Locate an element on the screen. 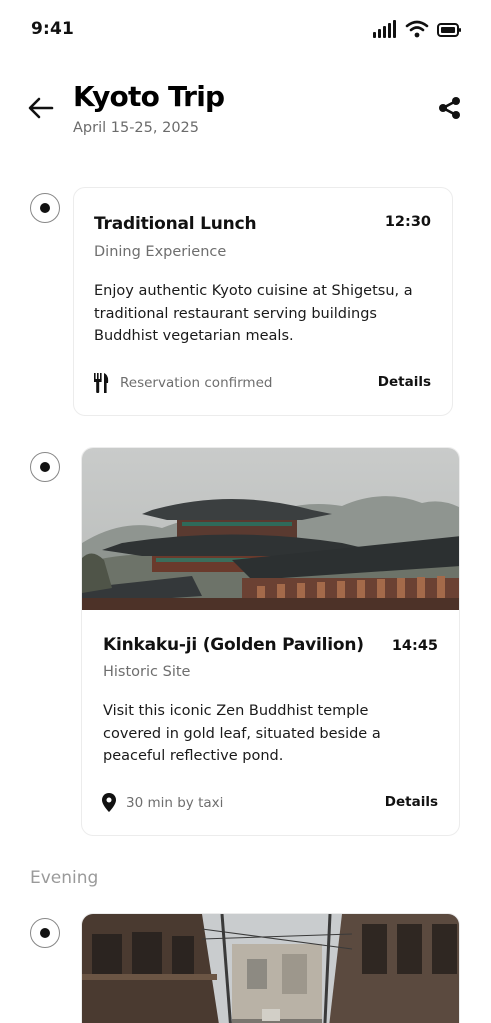 The image size is (491, 1023). share-icon is located at coordinates (449, 108).